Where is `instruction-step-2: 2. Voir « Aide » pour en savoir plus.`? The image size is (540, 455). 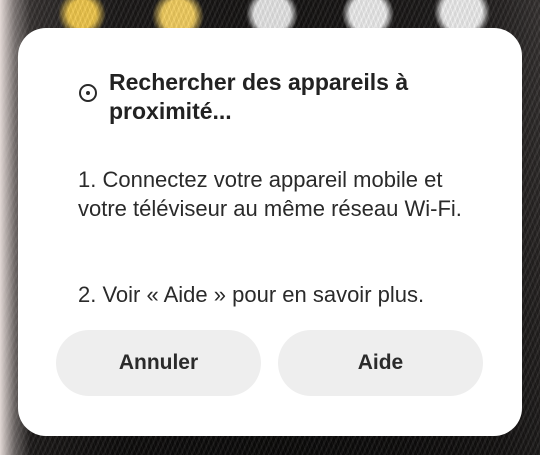
instruction-step-2: 2. Voir « Aide » pour en savoir plus. is located at coordinates (251, 294).